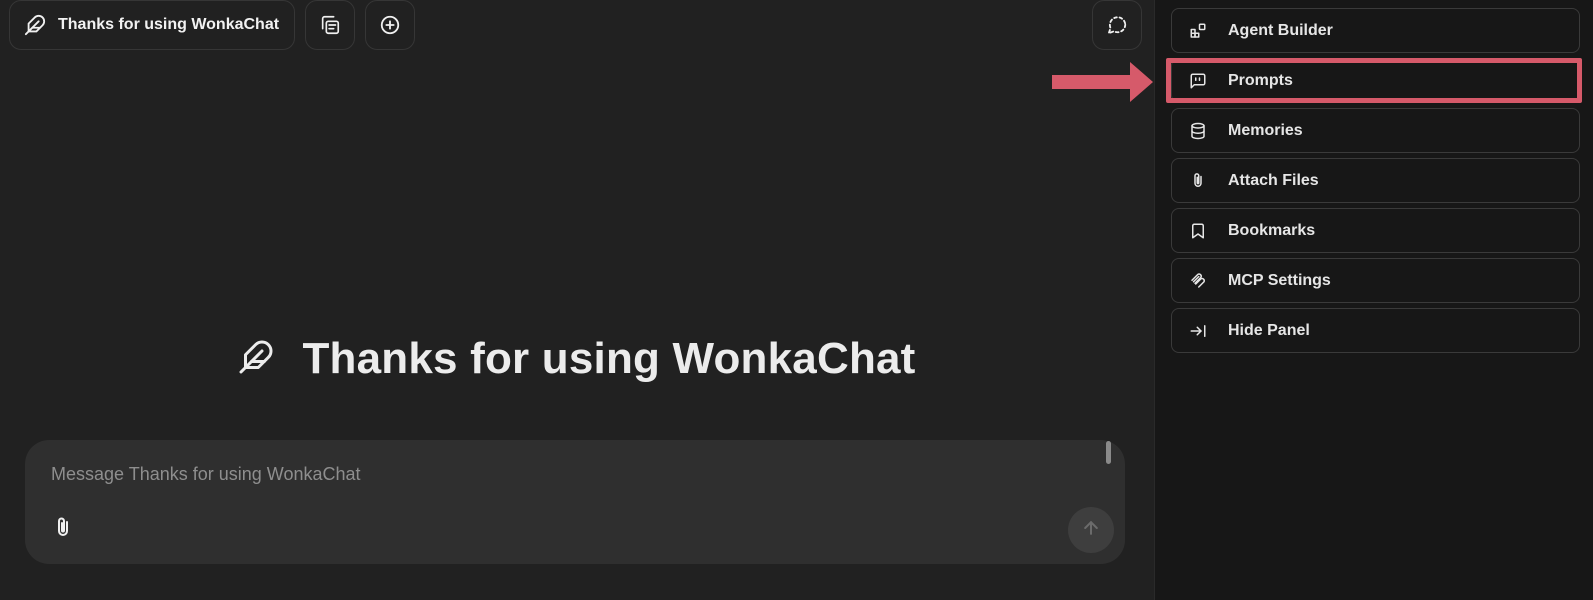  Describe the element at coordinates (1272, 230) in the screenshot. I see `panel-item-label: Bookmarks` at that location.